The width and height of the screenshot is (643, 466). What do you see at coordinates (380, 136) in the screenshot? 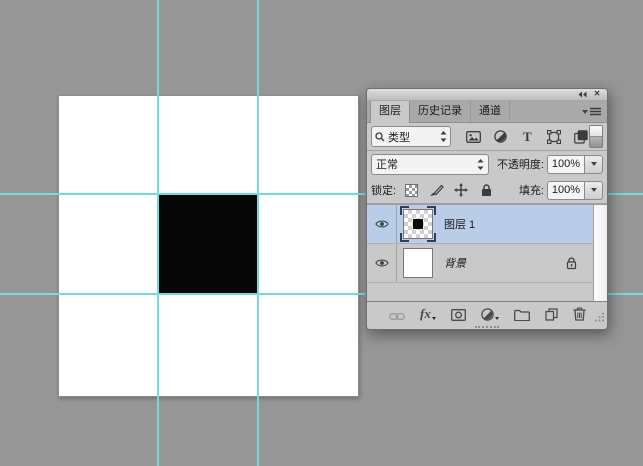
I see `search-icon` at bounding box center [380, 136].